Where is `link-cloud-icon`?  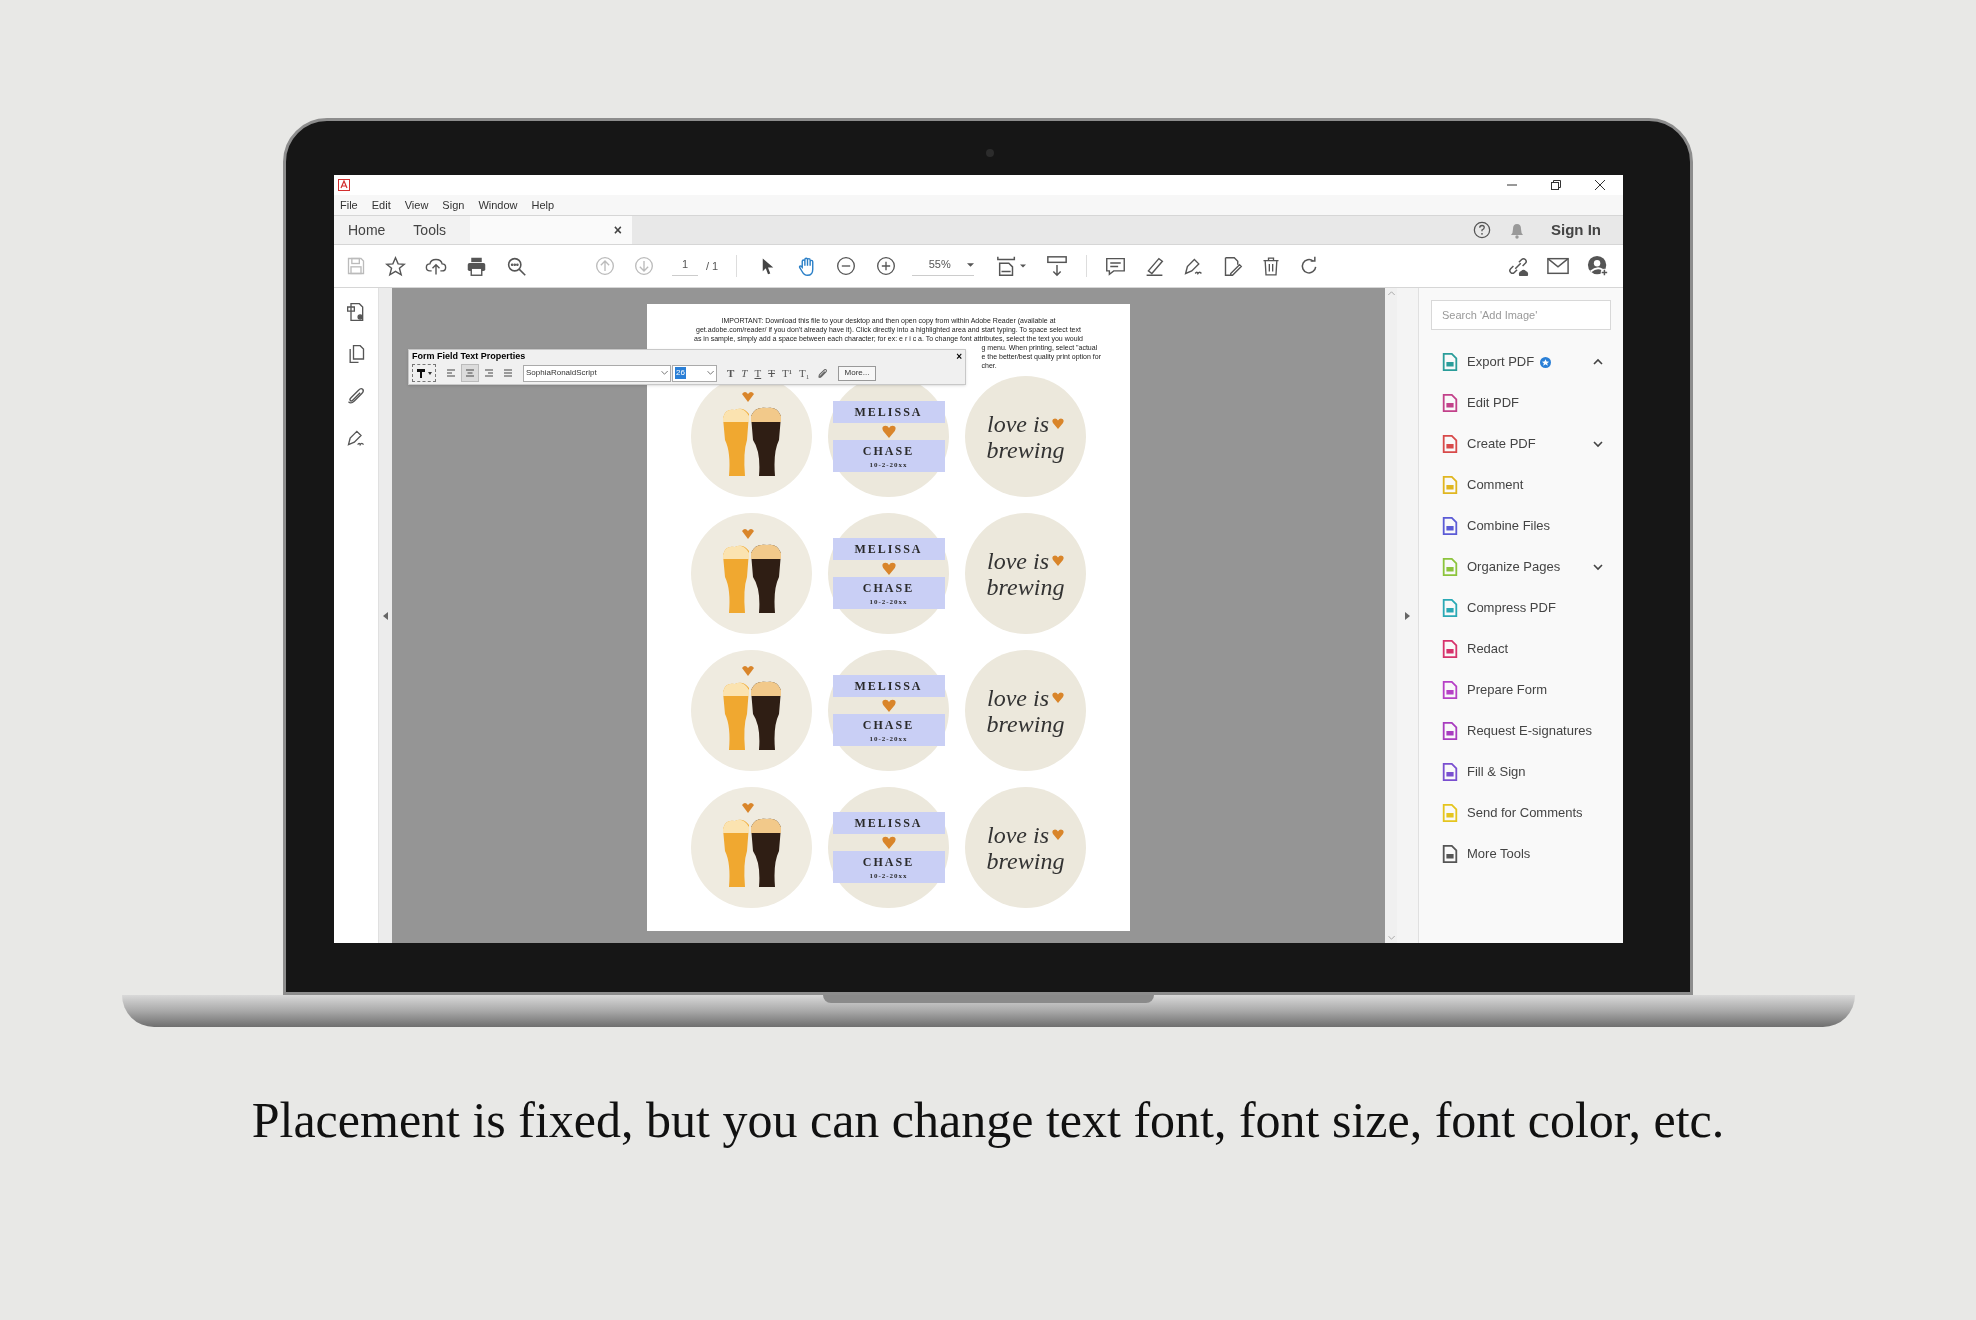
link-cloud-icon is located at coordinates (1518, 266).